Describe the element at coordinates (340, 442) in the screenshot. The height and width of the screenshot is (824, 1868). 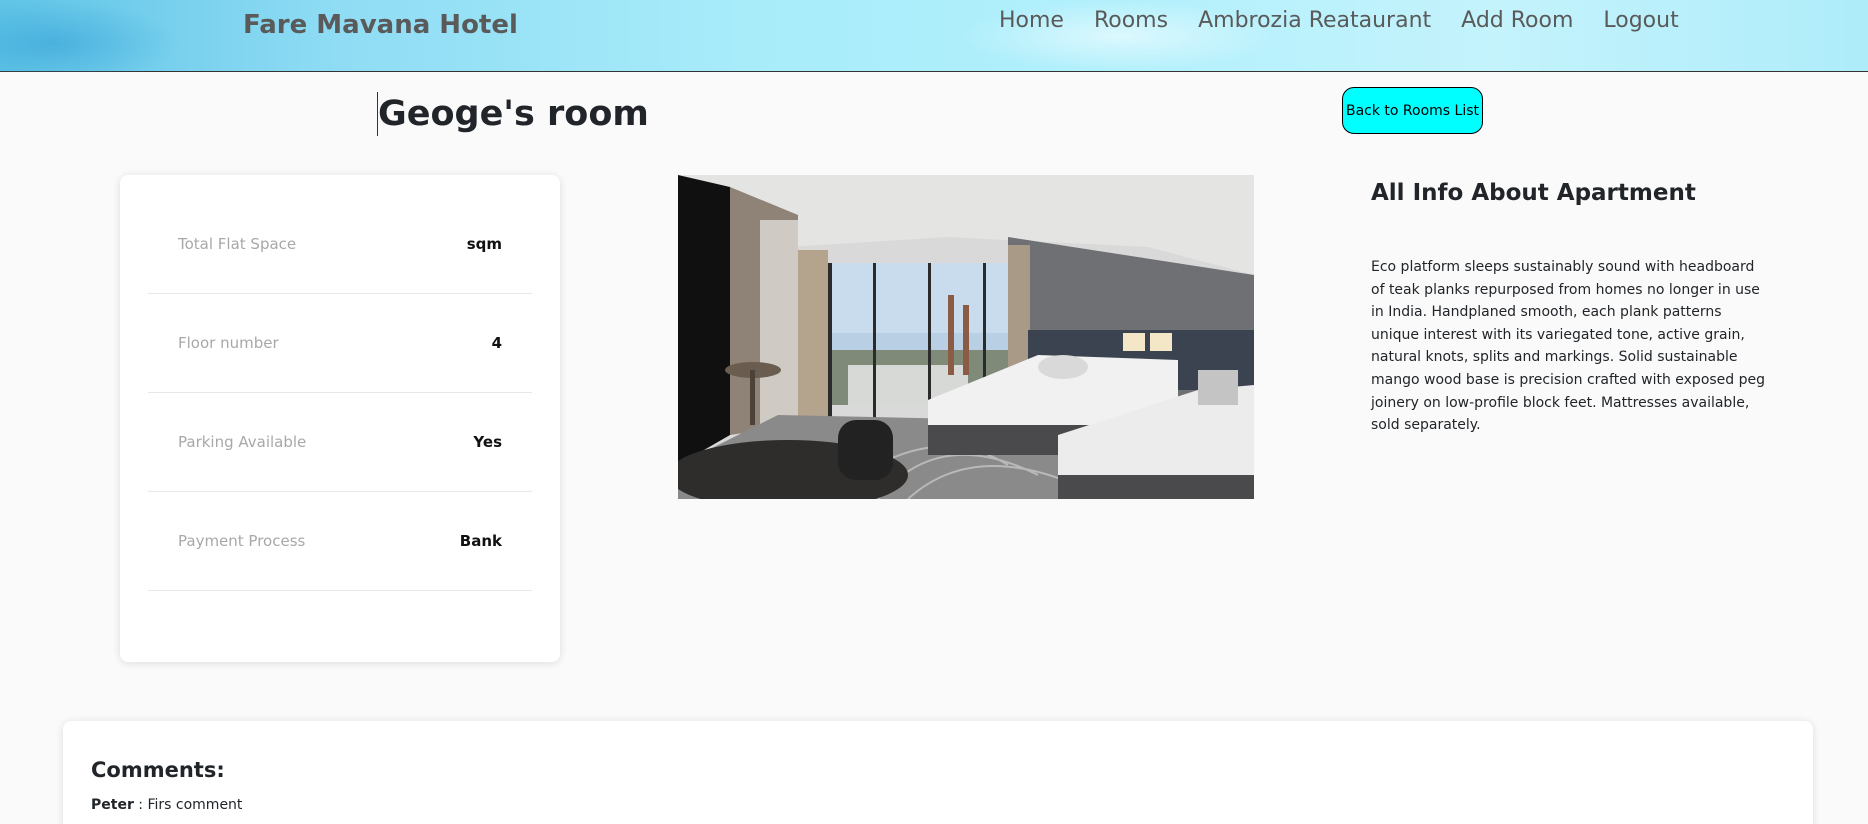
I see `detail-row-parking: Parking Available Yes` at that location.